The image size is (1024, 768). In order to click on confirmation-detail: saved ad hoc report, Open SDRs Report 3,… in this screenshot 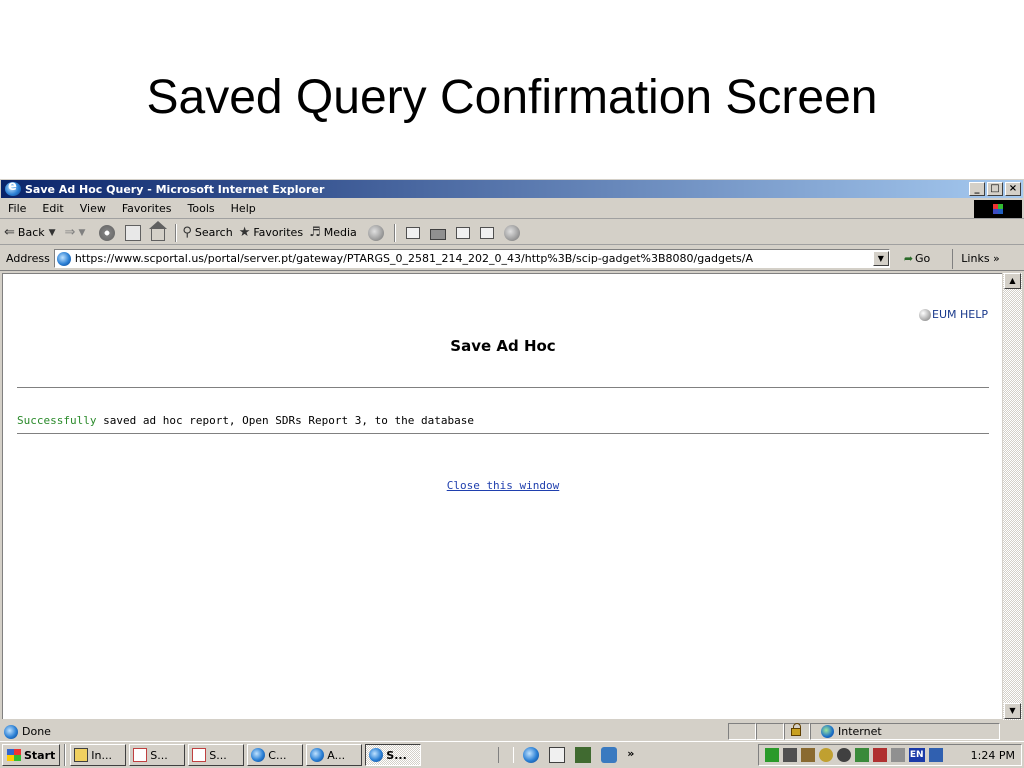, I will do `click(285, 420)`.